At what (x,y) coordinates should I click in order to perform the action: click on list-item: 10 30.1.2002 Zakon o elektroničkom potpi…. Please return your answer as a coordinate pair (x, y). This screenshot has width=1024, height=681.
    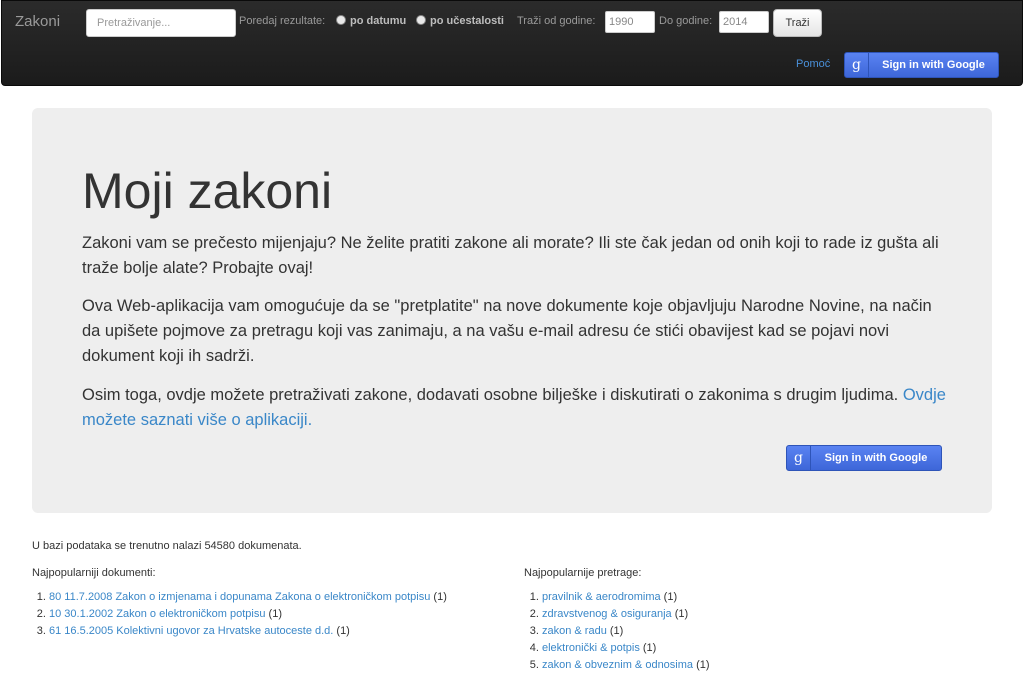
    Looking at the image, I should click on (248, 614).